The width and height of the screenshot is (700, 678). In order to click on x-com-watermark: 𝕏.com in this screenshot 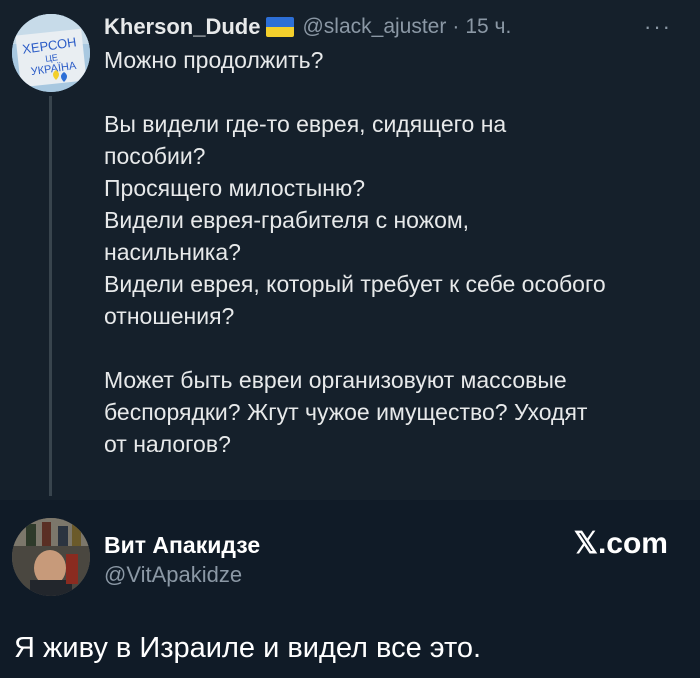, I will do `click(620, 543)`.